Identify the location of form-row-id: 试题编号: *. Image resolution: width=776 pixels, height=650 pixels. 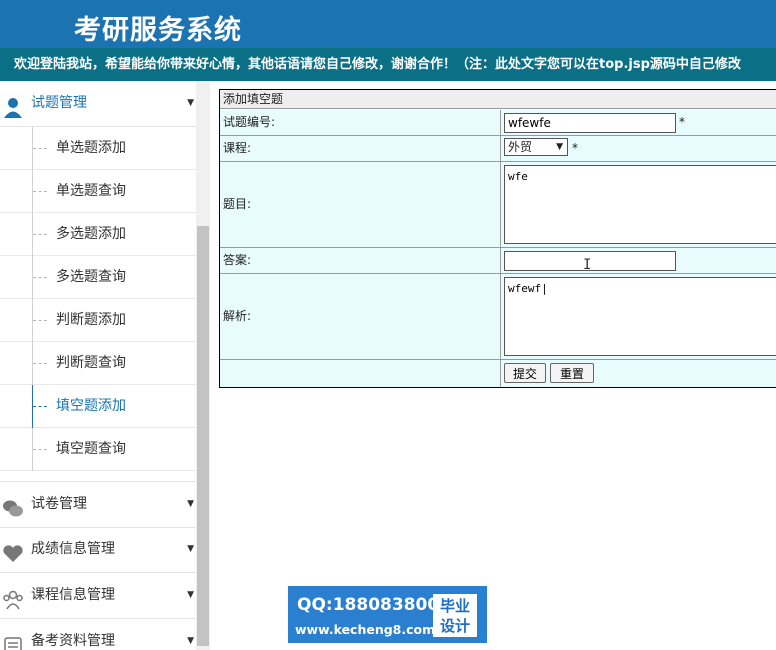
(498, 123).